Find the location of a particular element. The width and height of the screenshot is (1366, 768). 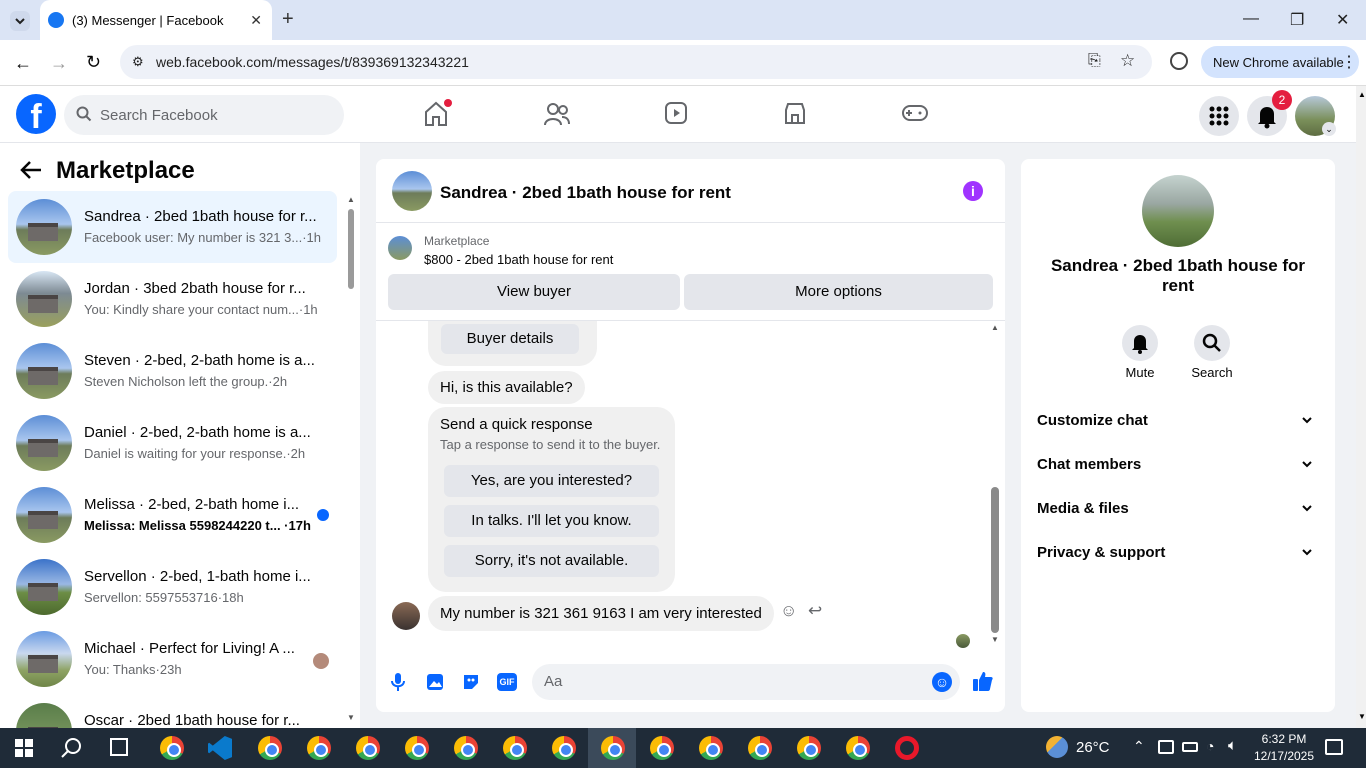

info-avatar is located at coordinates (1178, 211).